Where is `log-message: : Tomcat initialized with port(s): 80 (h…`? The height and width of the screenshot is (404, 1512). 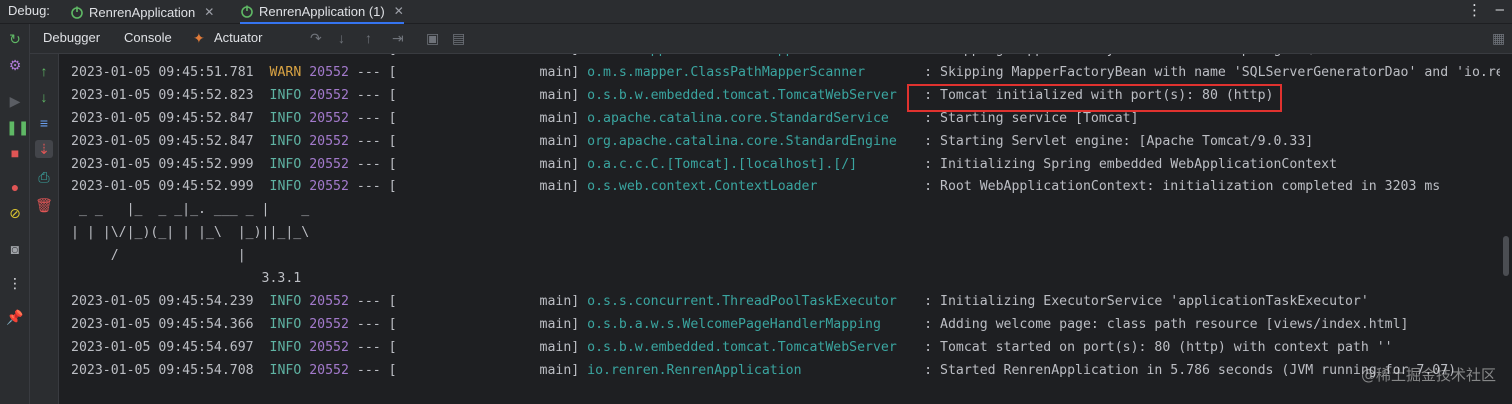 log-message: : Tomcat initialized with port(s): 80 (h… is located at coordinates (1099, 95).